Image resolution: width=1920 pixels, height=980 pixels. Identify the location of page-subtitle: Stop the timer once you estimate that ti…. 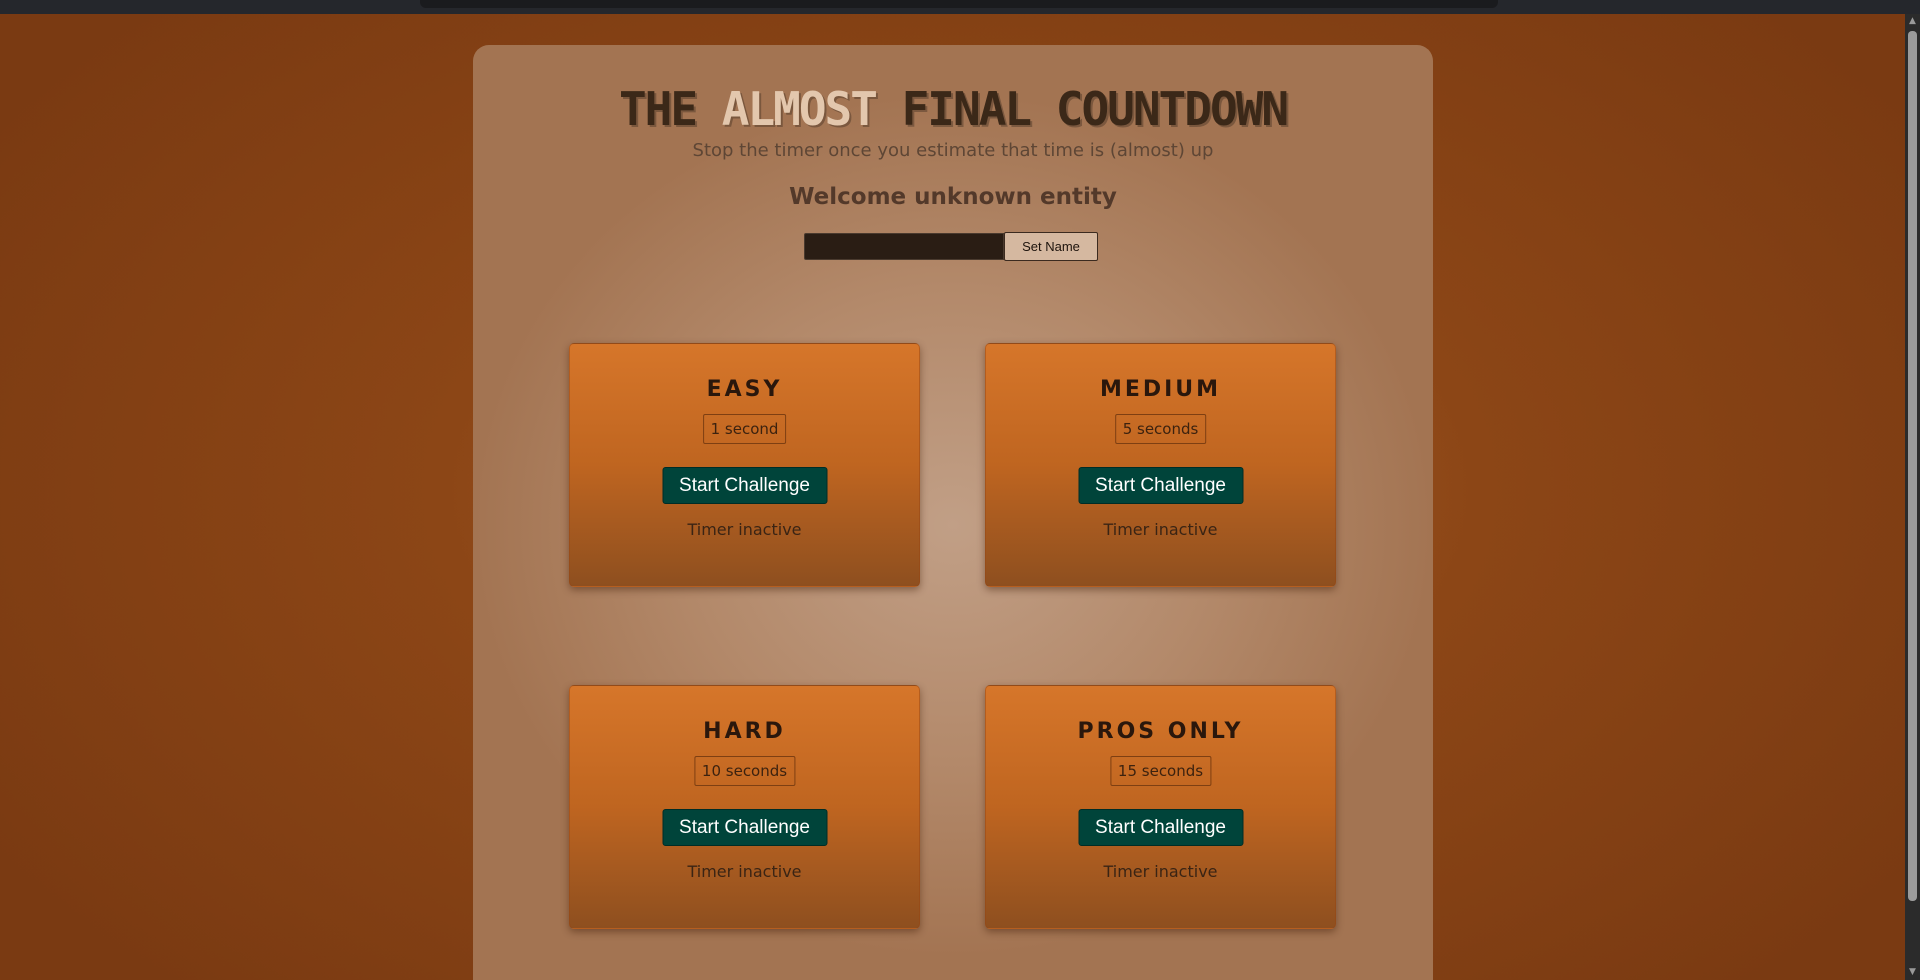
(953, 150).